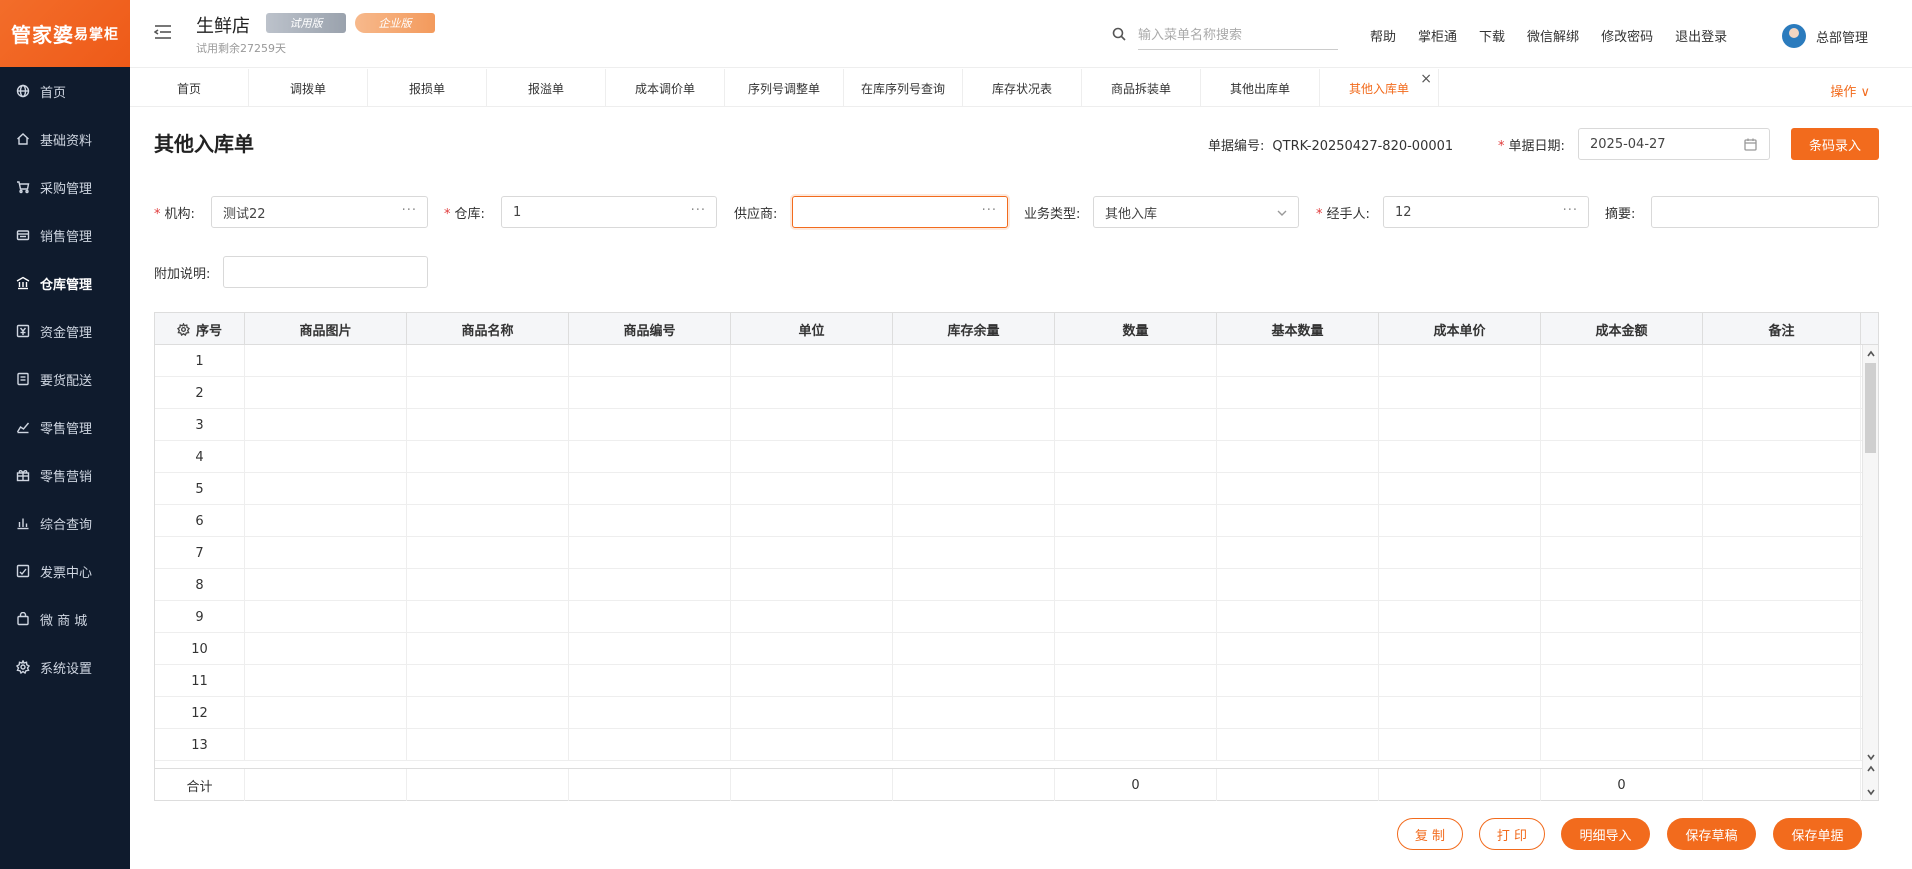  Describe the element at coordinates (1016, 393) in the screenshot. I see `table-row: 2` at that location.